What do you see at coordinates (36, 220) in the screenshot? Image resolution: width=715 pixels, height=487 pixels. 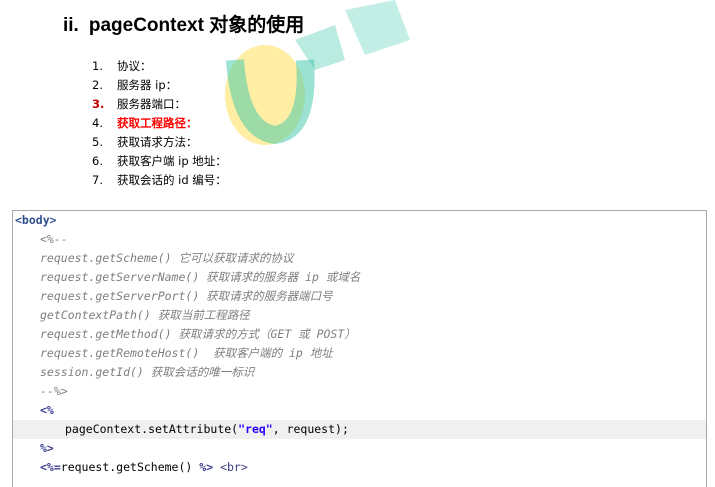 I see `code-line: <body>` at bounding box center [36, 220].